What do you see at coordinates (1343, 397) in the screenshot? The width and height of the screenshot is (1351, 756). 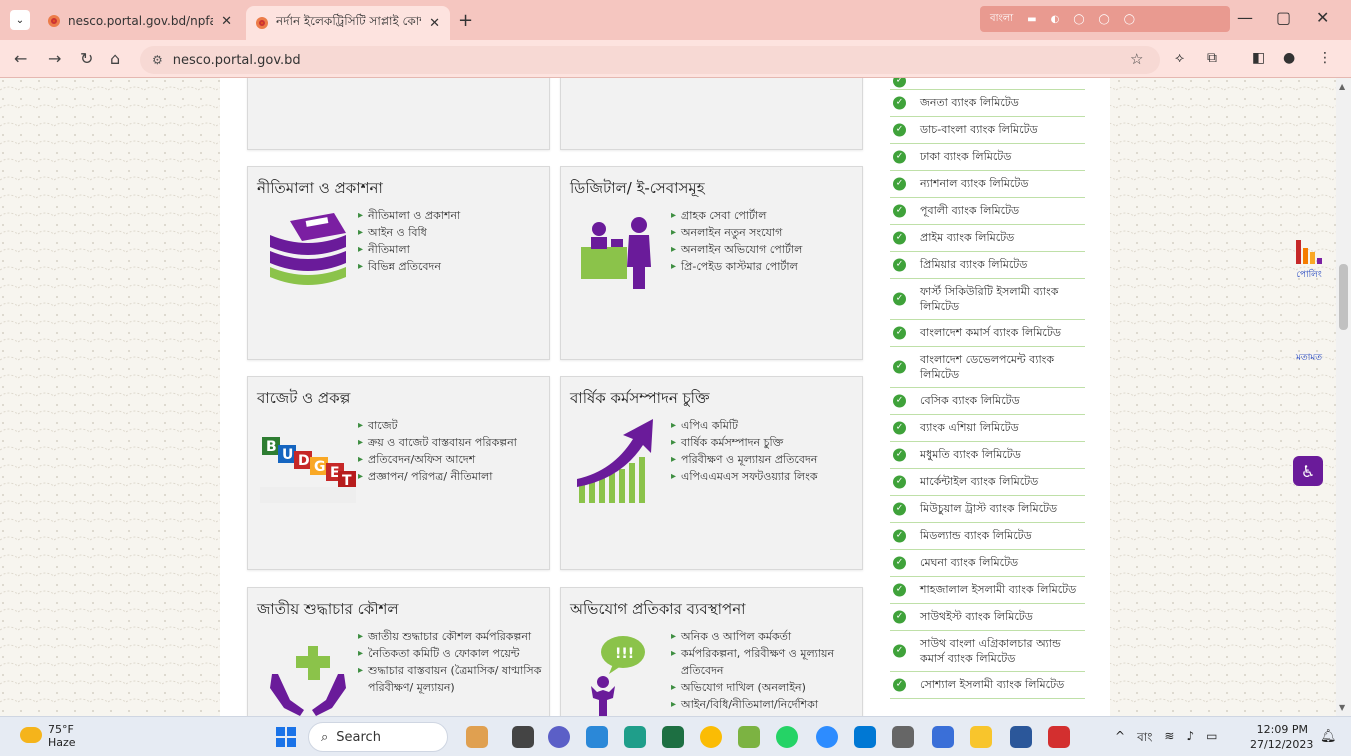 I see `page-scrollbar: ▲ ▼` at bounding box center [1343, 397].